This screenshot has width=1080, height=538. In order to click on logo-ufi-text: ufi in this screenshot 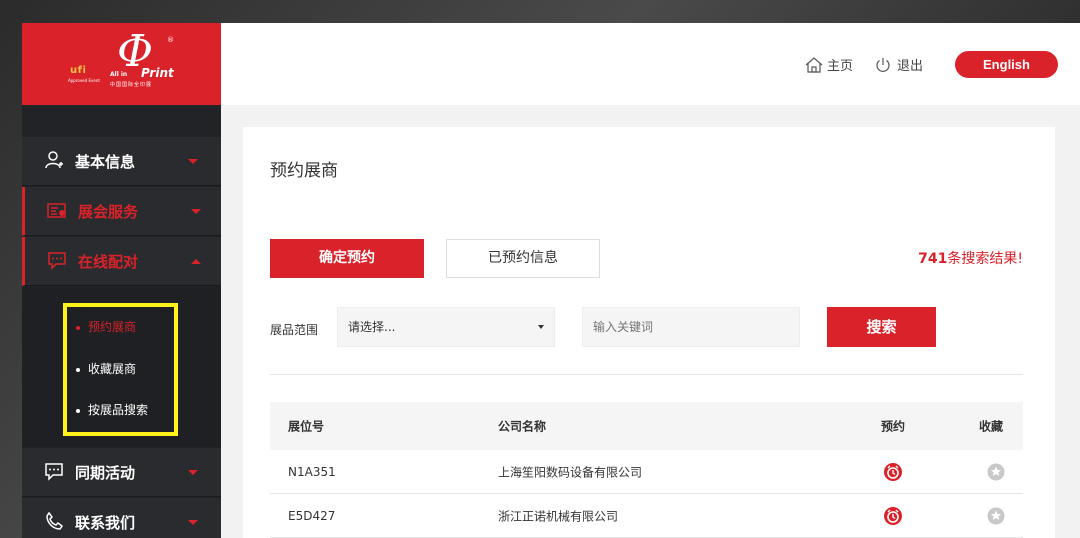, I will do `click(78, 70)`.